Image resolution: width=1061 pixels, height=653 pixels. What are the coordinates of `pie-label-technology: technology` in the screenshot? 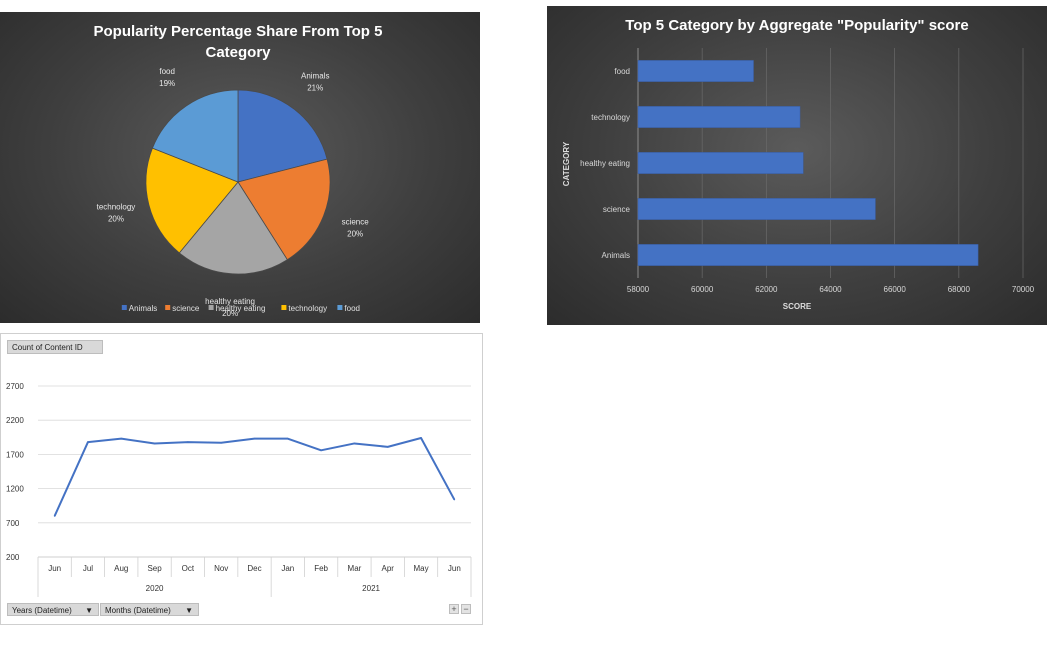 It's located at (116, 206).